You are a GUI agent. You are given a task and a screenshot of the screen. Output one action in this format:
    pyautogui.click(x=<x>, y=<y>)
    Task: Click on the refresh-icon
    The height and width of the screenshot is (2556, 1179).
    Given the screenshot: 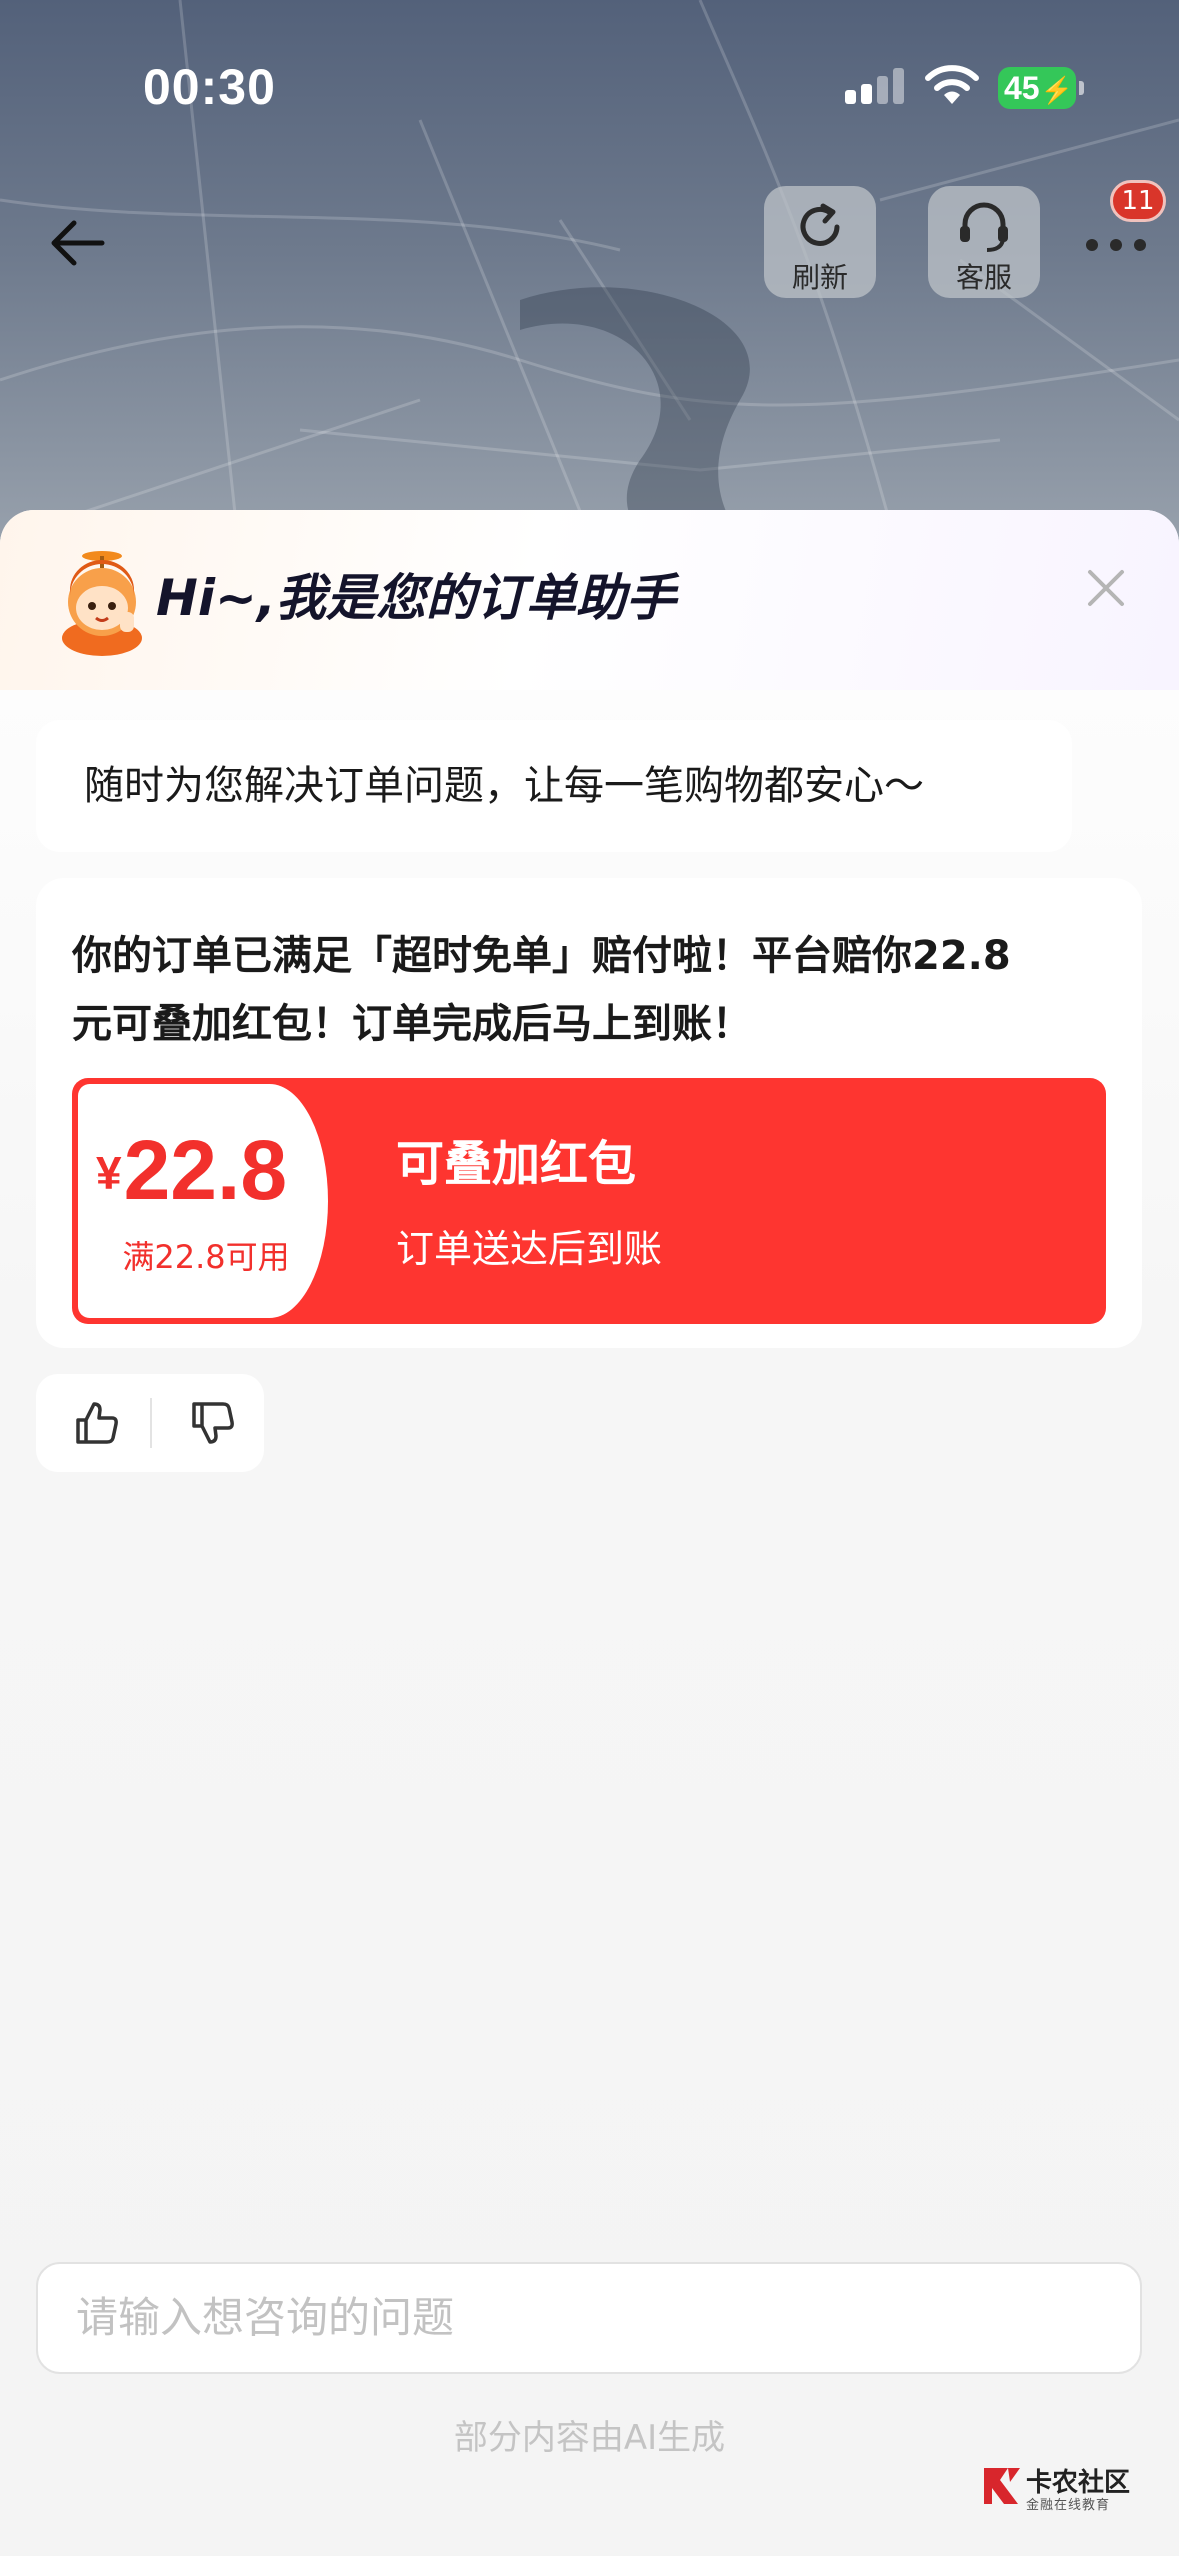 What is the action you would take?
    pyautogui.click(x=820, y=224)
    